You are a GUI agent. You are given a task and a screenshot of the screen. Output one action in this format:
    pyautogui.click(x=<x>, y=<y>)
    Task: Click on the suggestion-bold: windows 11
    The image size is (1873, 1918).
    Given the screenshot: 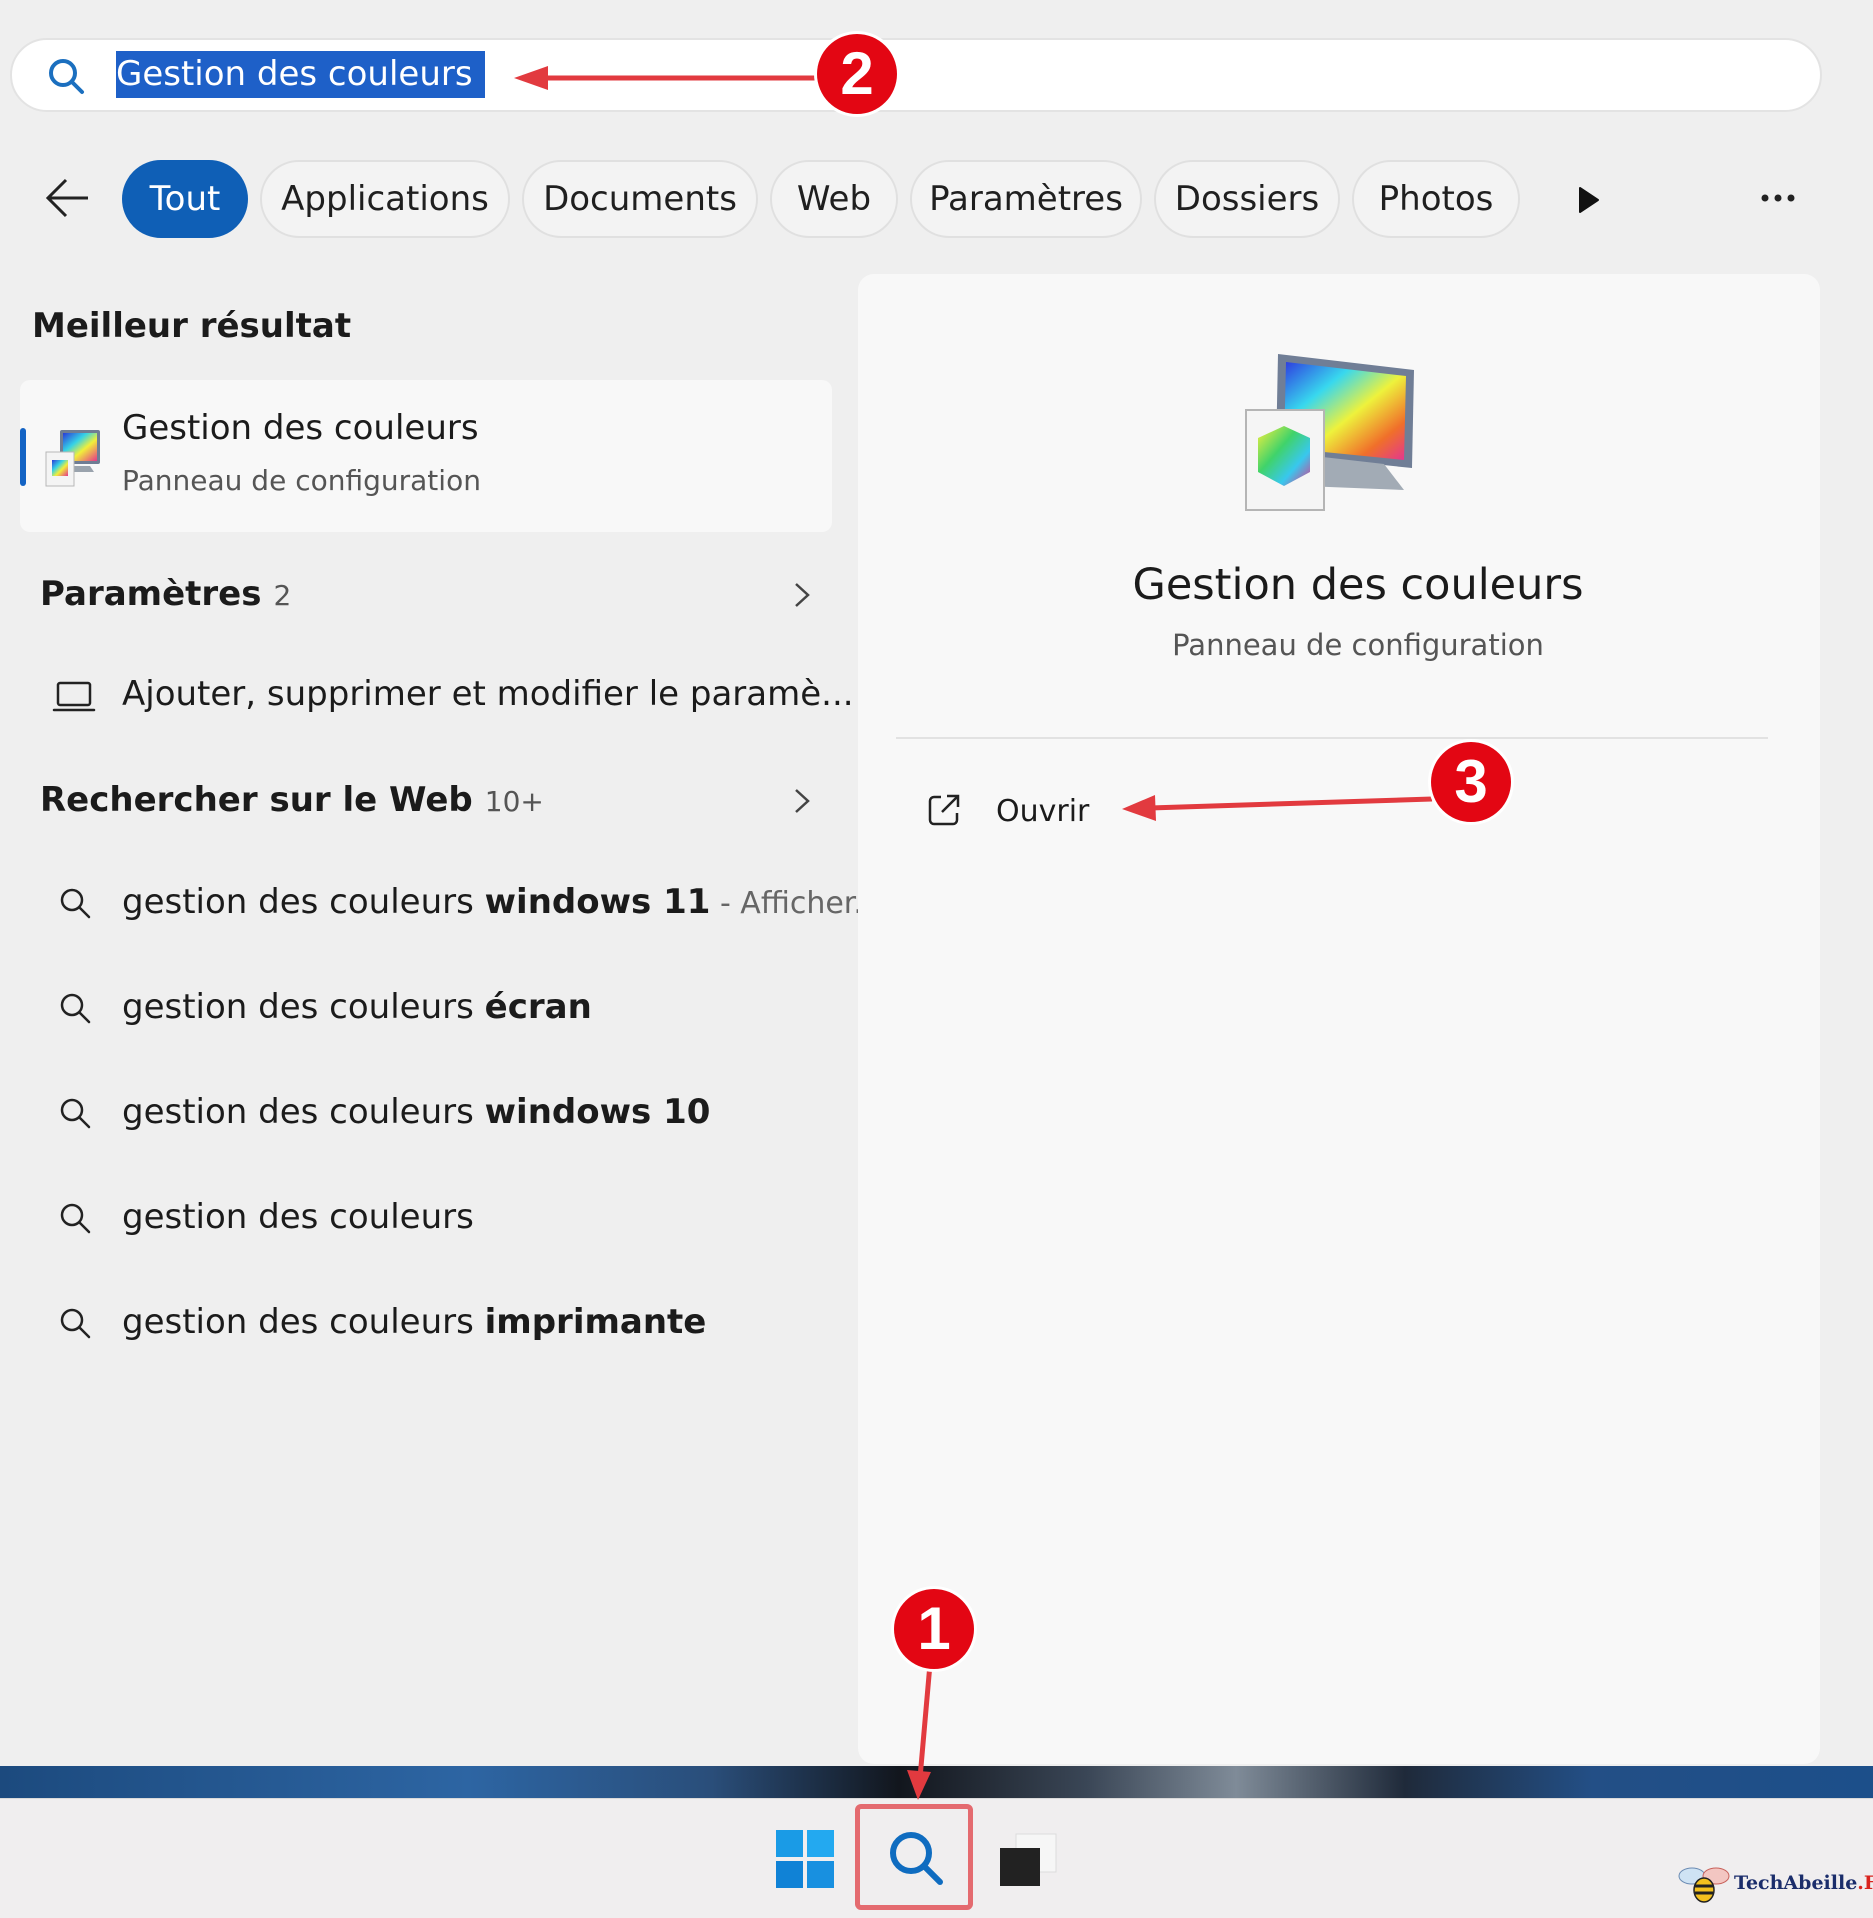 What is the action you would take?
    pyautogui.click(x=597, y=902)
    